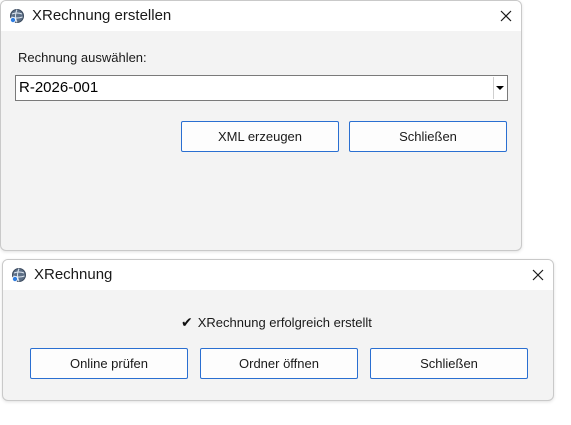  I want to click on checkmark-icon: ✔, so click(187, 322).